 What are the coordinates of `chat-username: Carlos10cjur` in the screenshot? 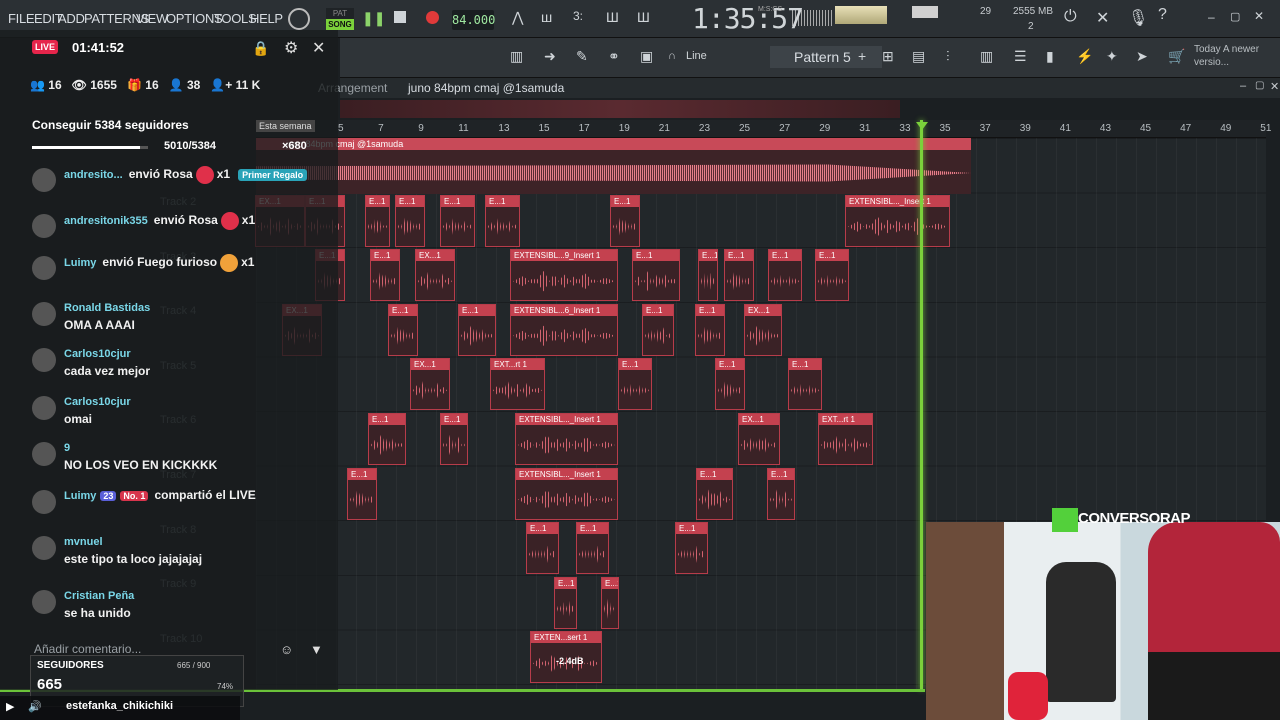 It's located at (97, 354).